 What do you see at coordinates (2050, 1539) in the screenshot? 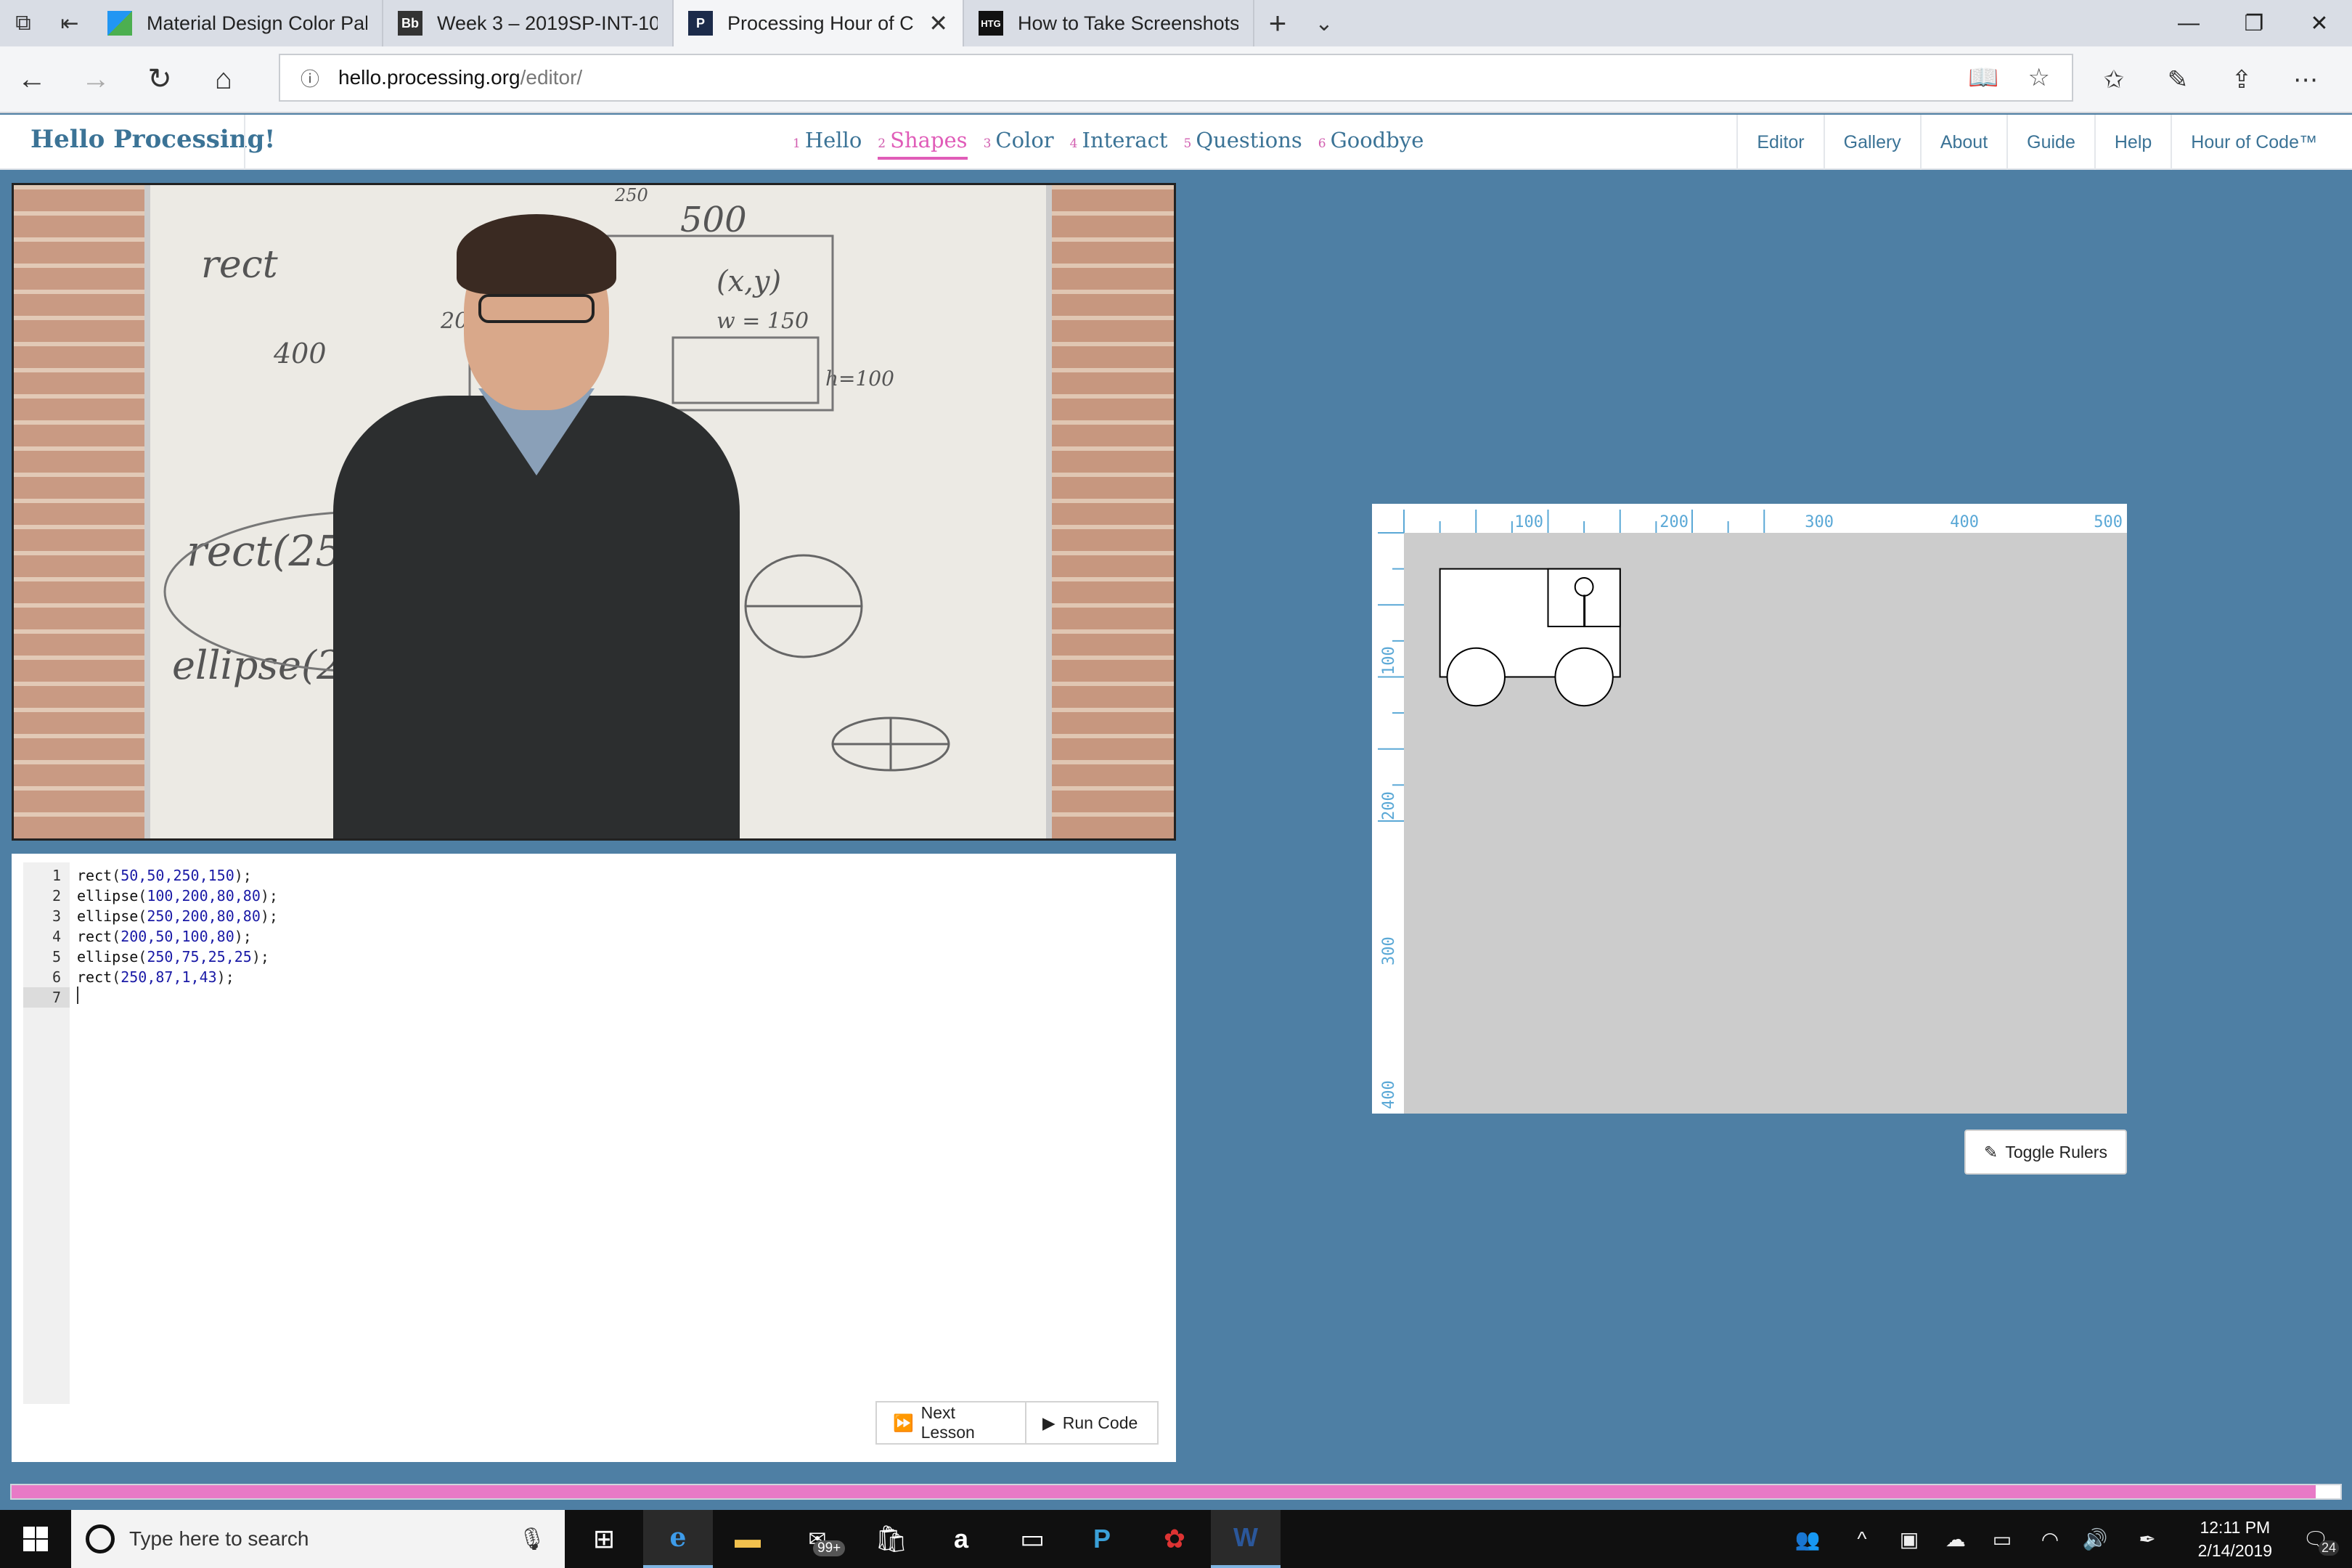
I see `wifi-icon: ◠` at bounding box center [2050, 1539].